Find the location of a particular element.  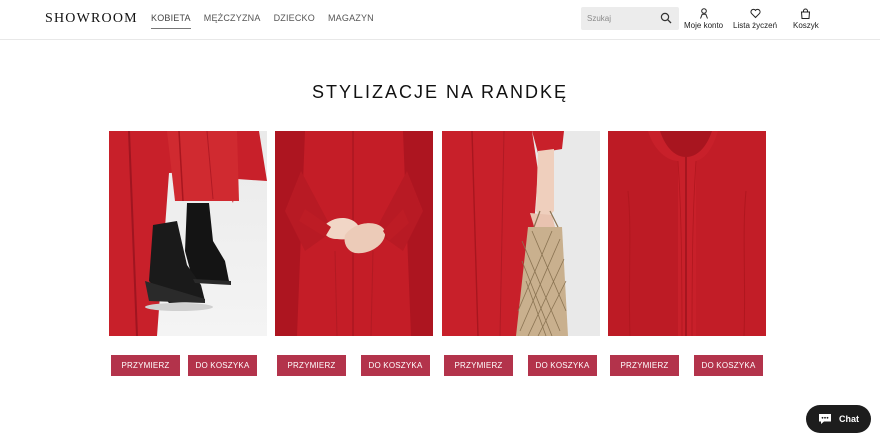

outfit-card-1: PRZYMIERZ DO KOSZYKA is located at coordinates (188, 253).